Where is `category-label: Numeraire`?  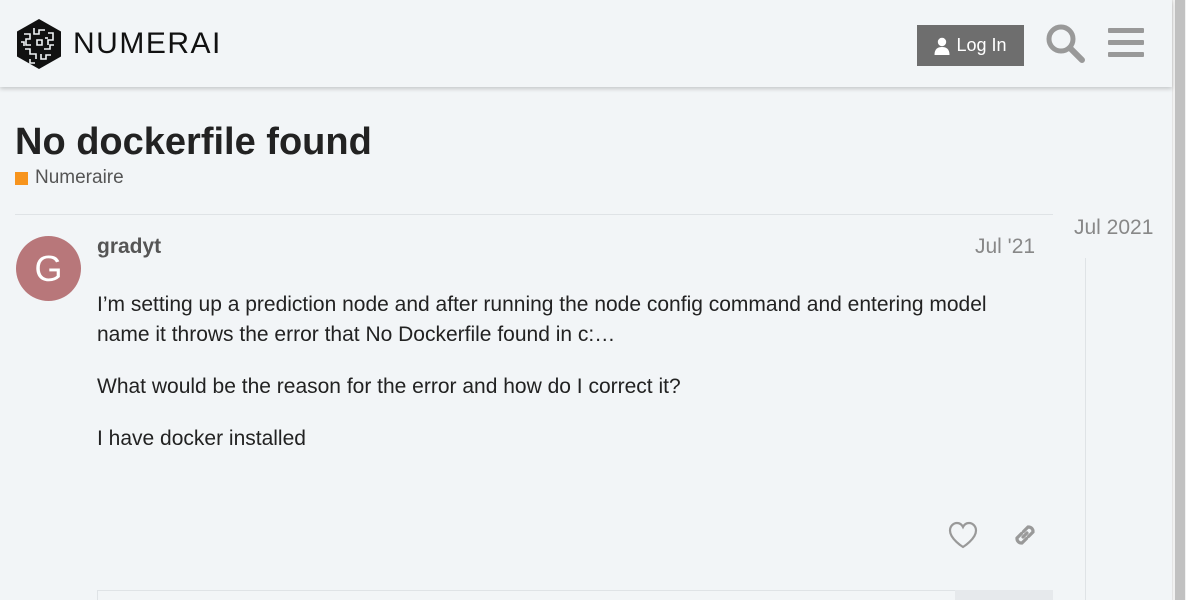
category-label: Numeraire is located at coordinates (79, 177).